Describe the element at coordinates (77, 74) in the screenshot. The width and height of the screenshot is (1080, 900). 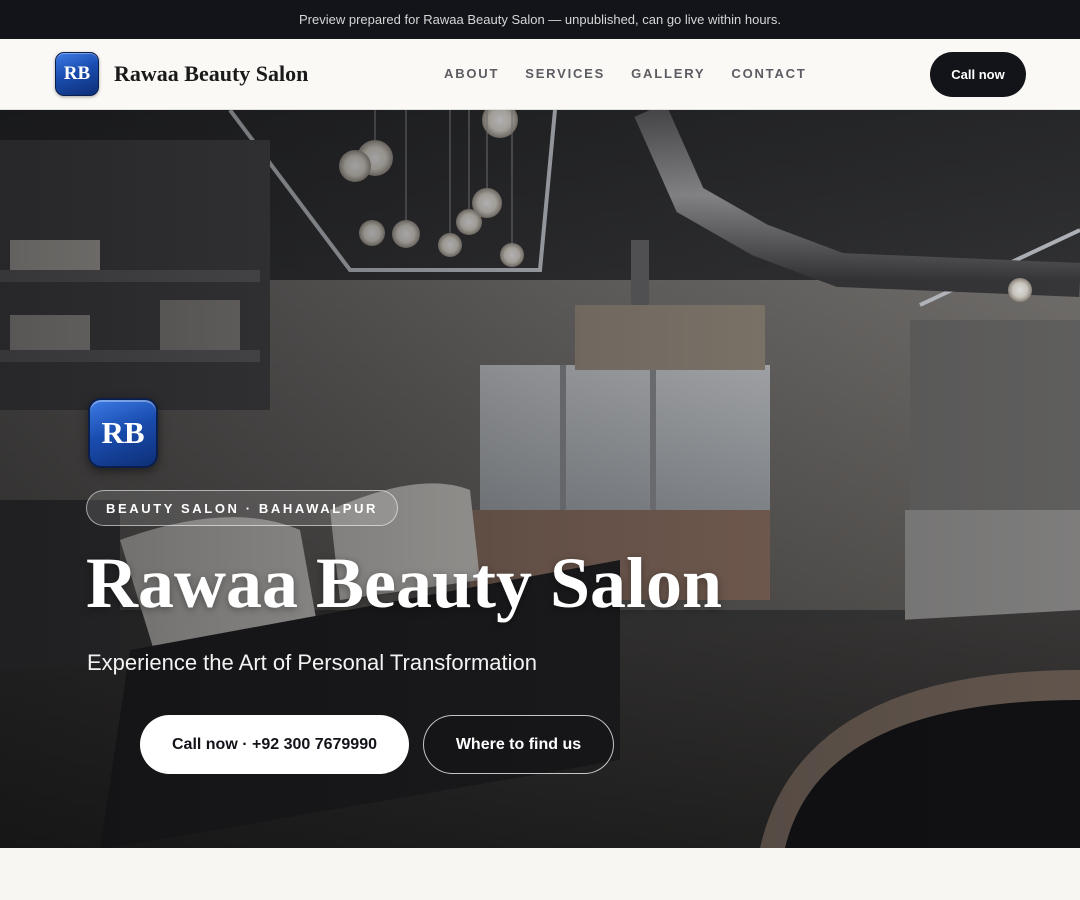
I see `brand-logo: RB` at that location.